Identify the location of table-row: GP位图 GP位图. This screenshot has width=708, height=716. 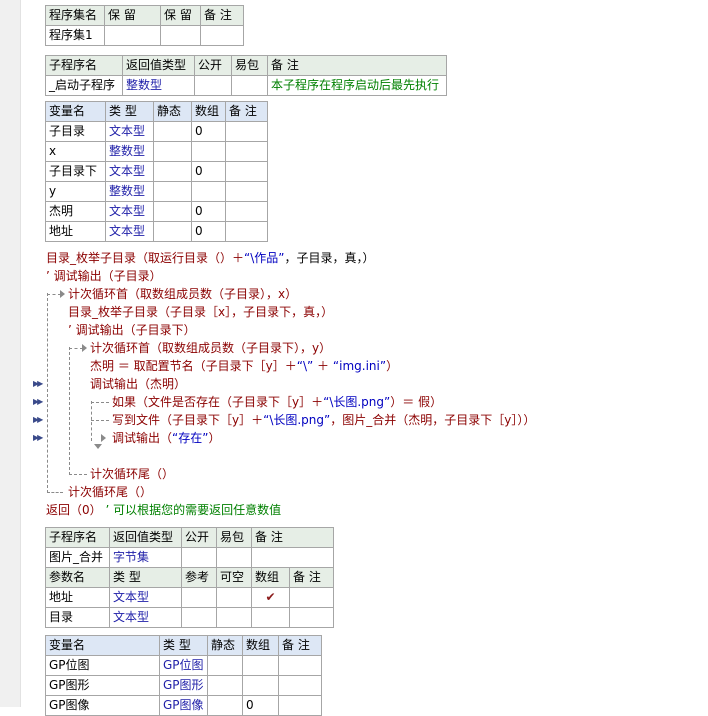
(183, 665).